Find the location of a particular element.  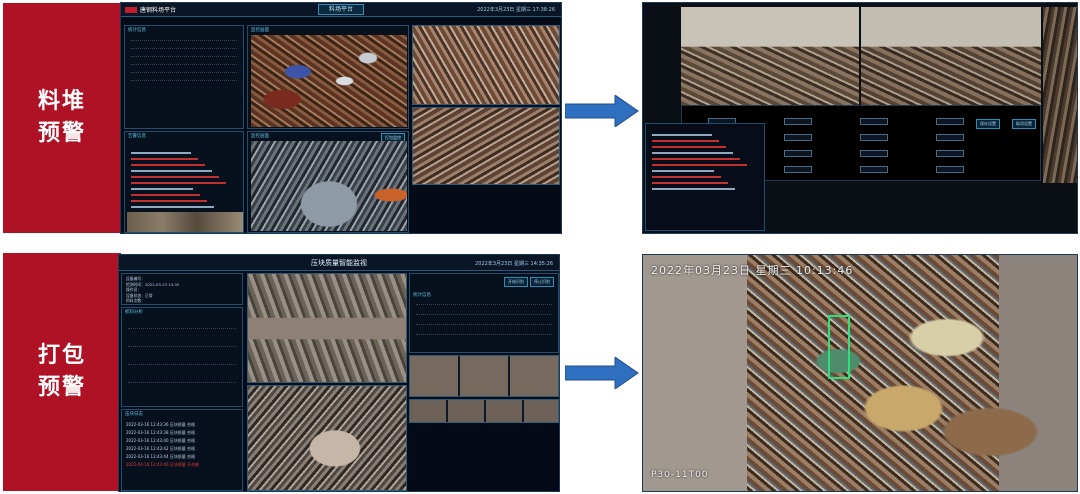

panel-header: 告警信息 is located at coordinates (137, 136).